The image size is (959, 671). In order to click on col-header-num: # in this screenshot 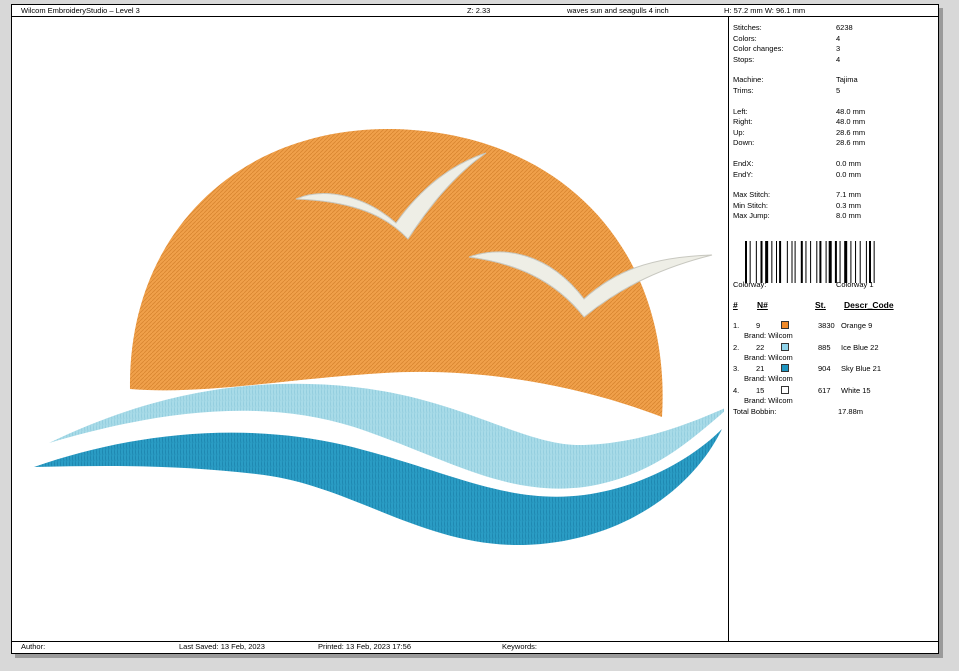, I will do `click(735, 305)`.